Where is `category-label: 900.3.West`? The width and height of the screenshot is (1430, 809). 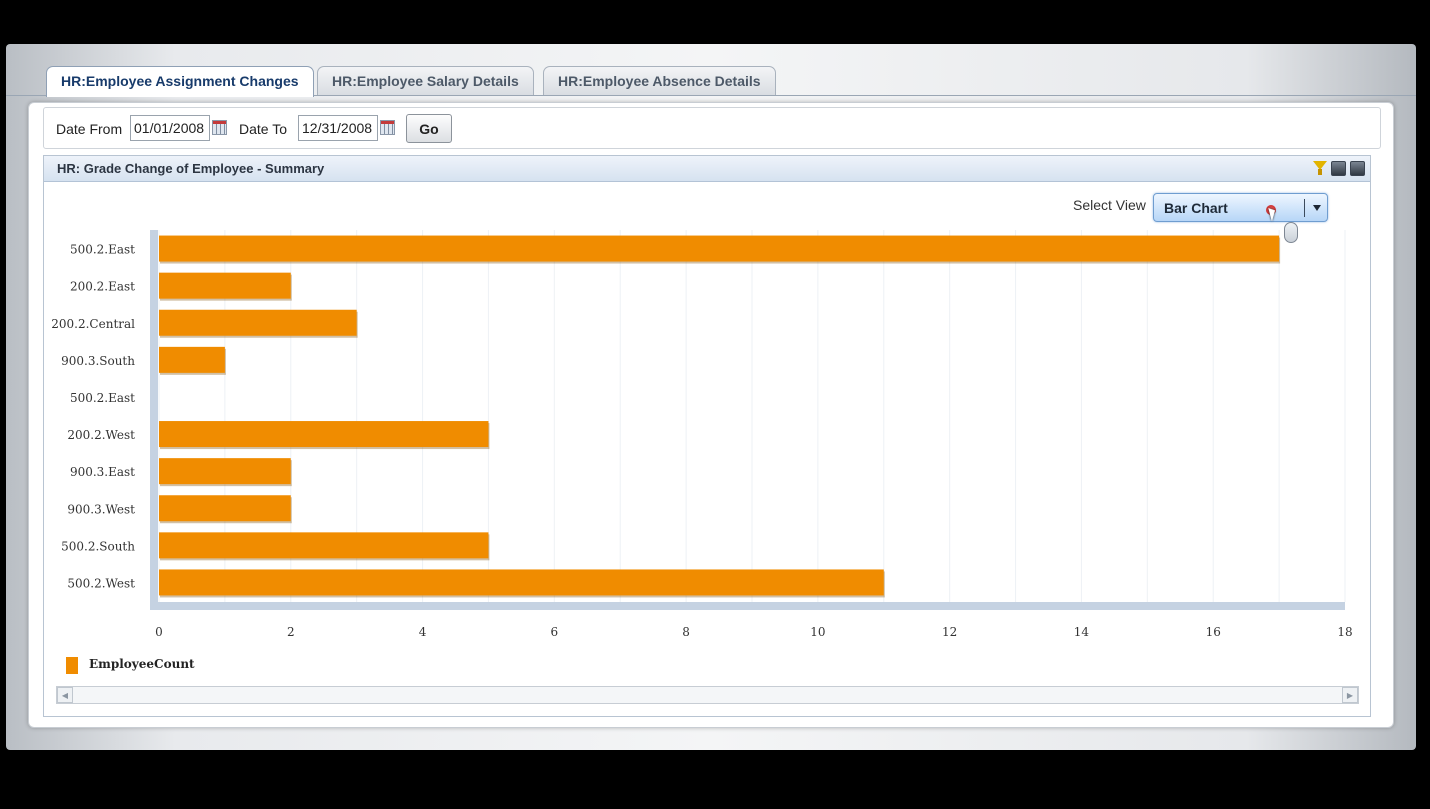
category-label: 900.3.West is located at coordinates (101, 509).